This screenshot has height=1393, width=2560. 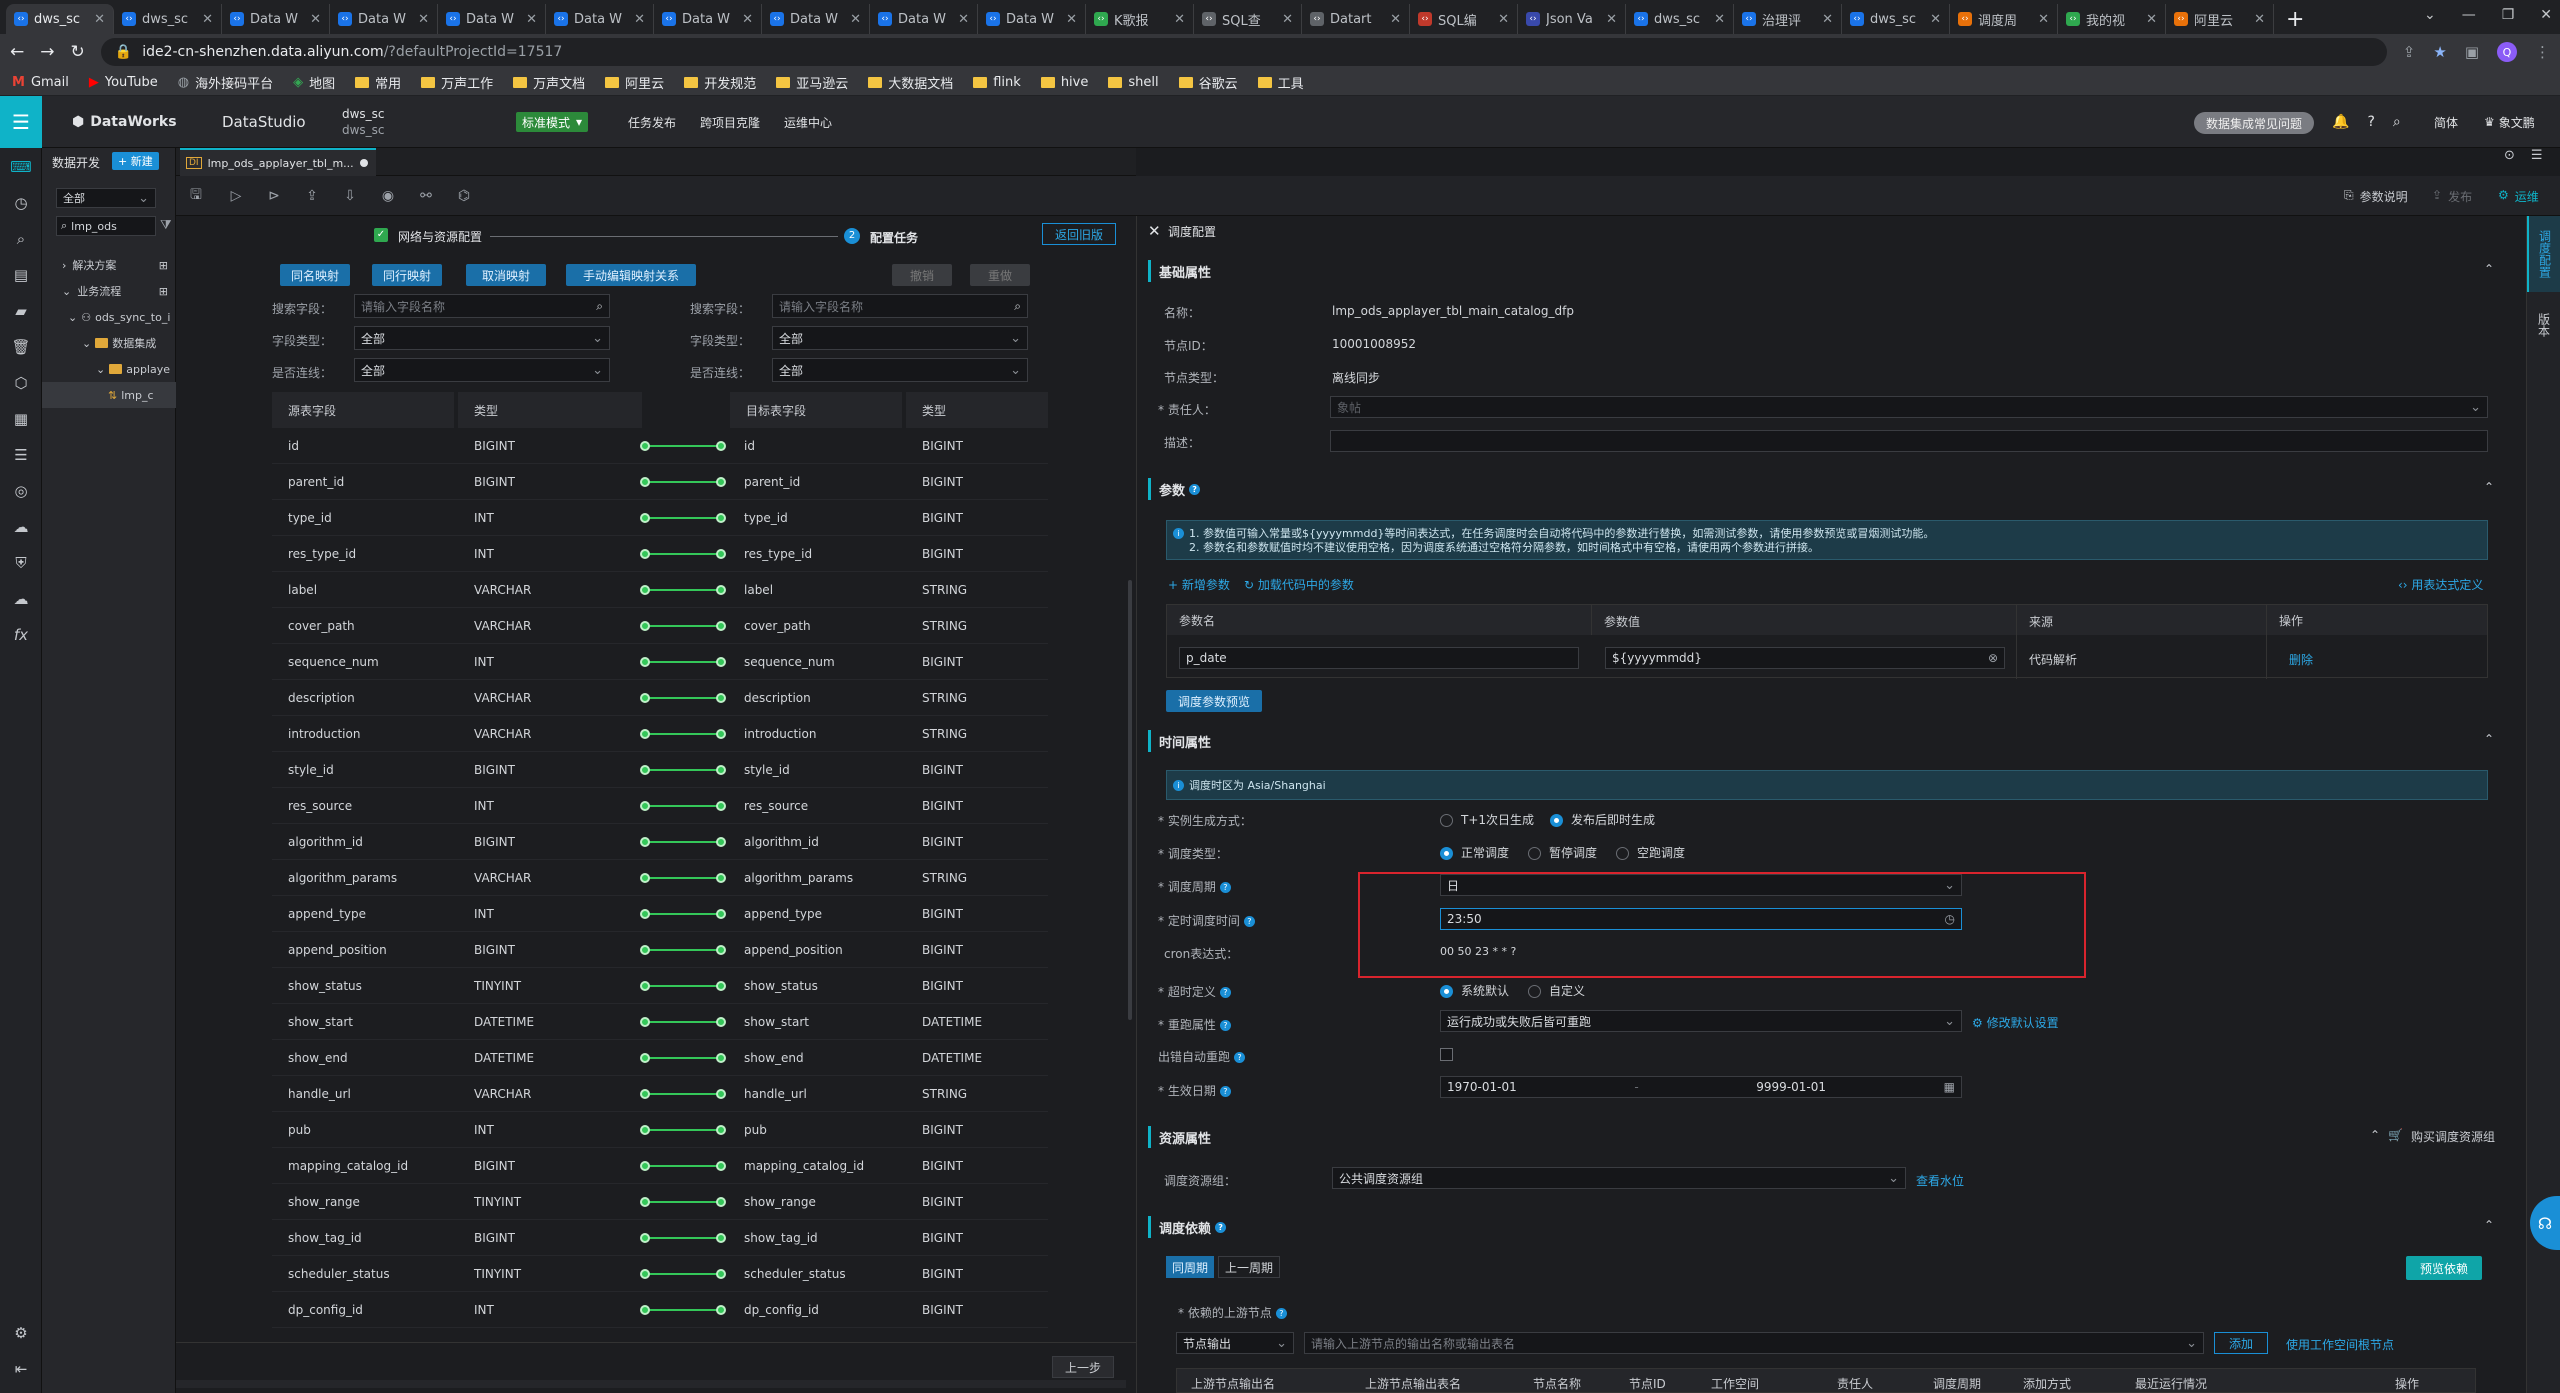 What do you see at coordinates (634, 82) in the screenshot?
I see `bookmark-item: 阿里云` at bounding box center [634, 82].